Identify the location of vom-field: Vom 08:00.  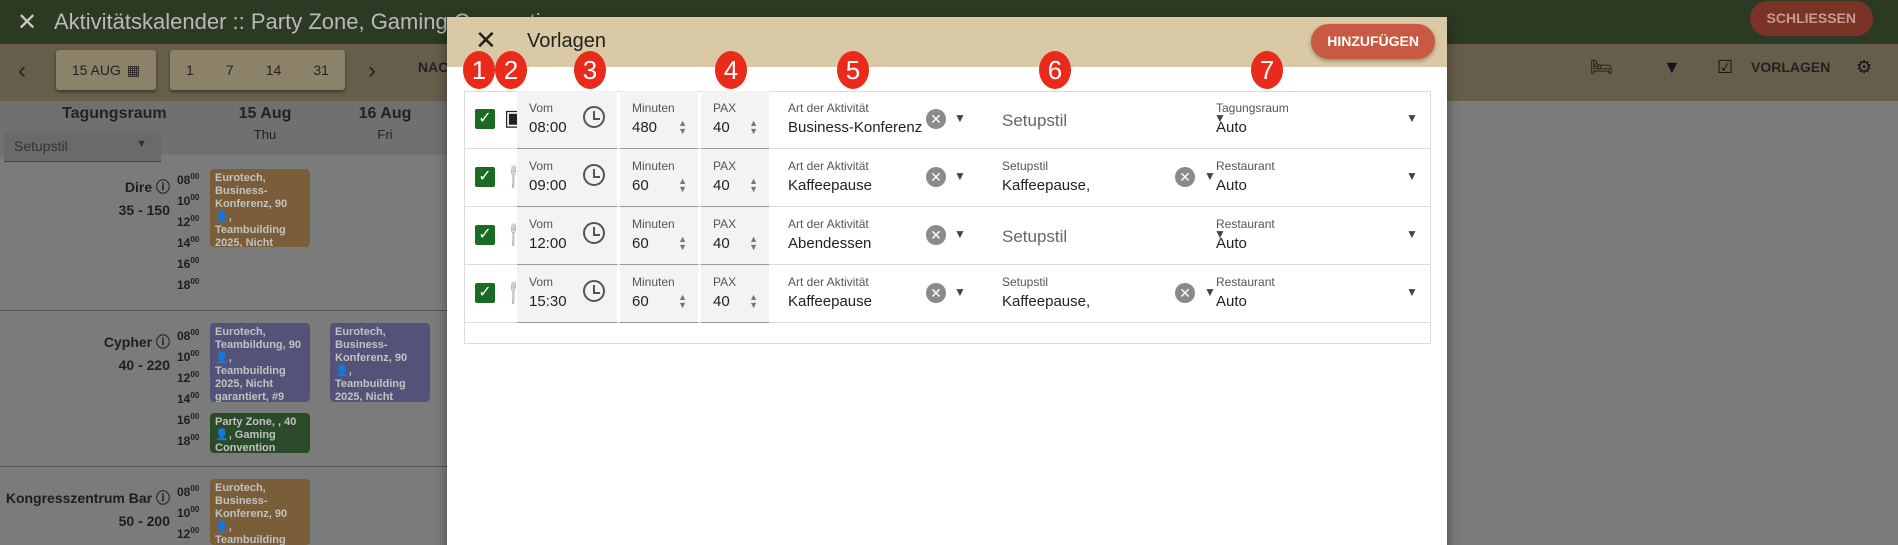
(567, 120).